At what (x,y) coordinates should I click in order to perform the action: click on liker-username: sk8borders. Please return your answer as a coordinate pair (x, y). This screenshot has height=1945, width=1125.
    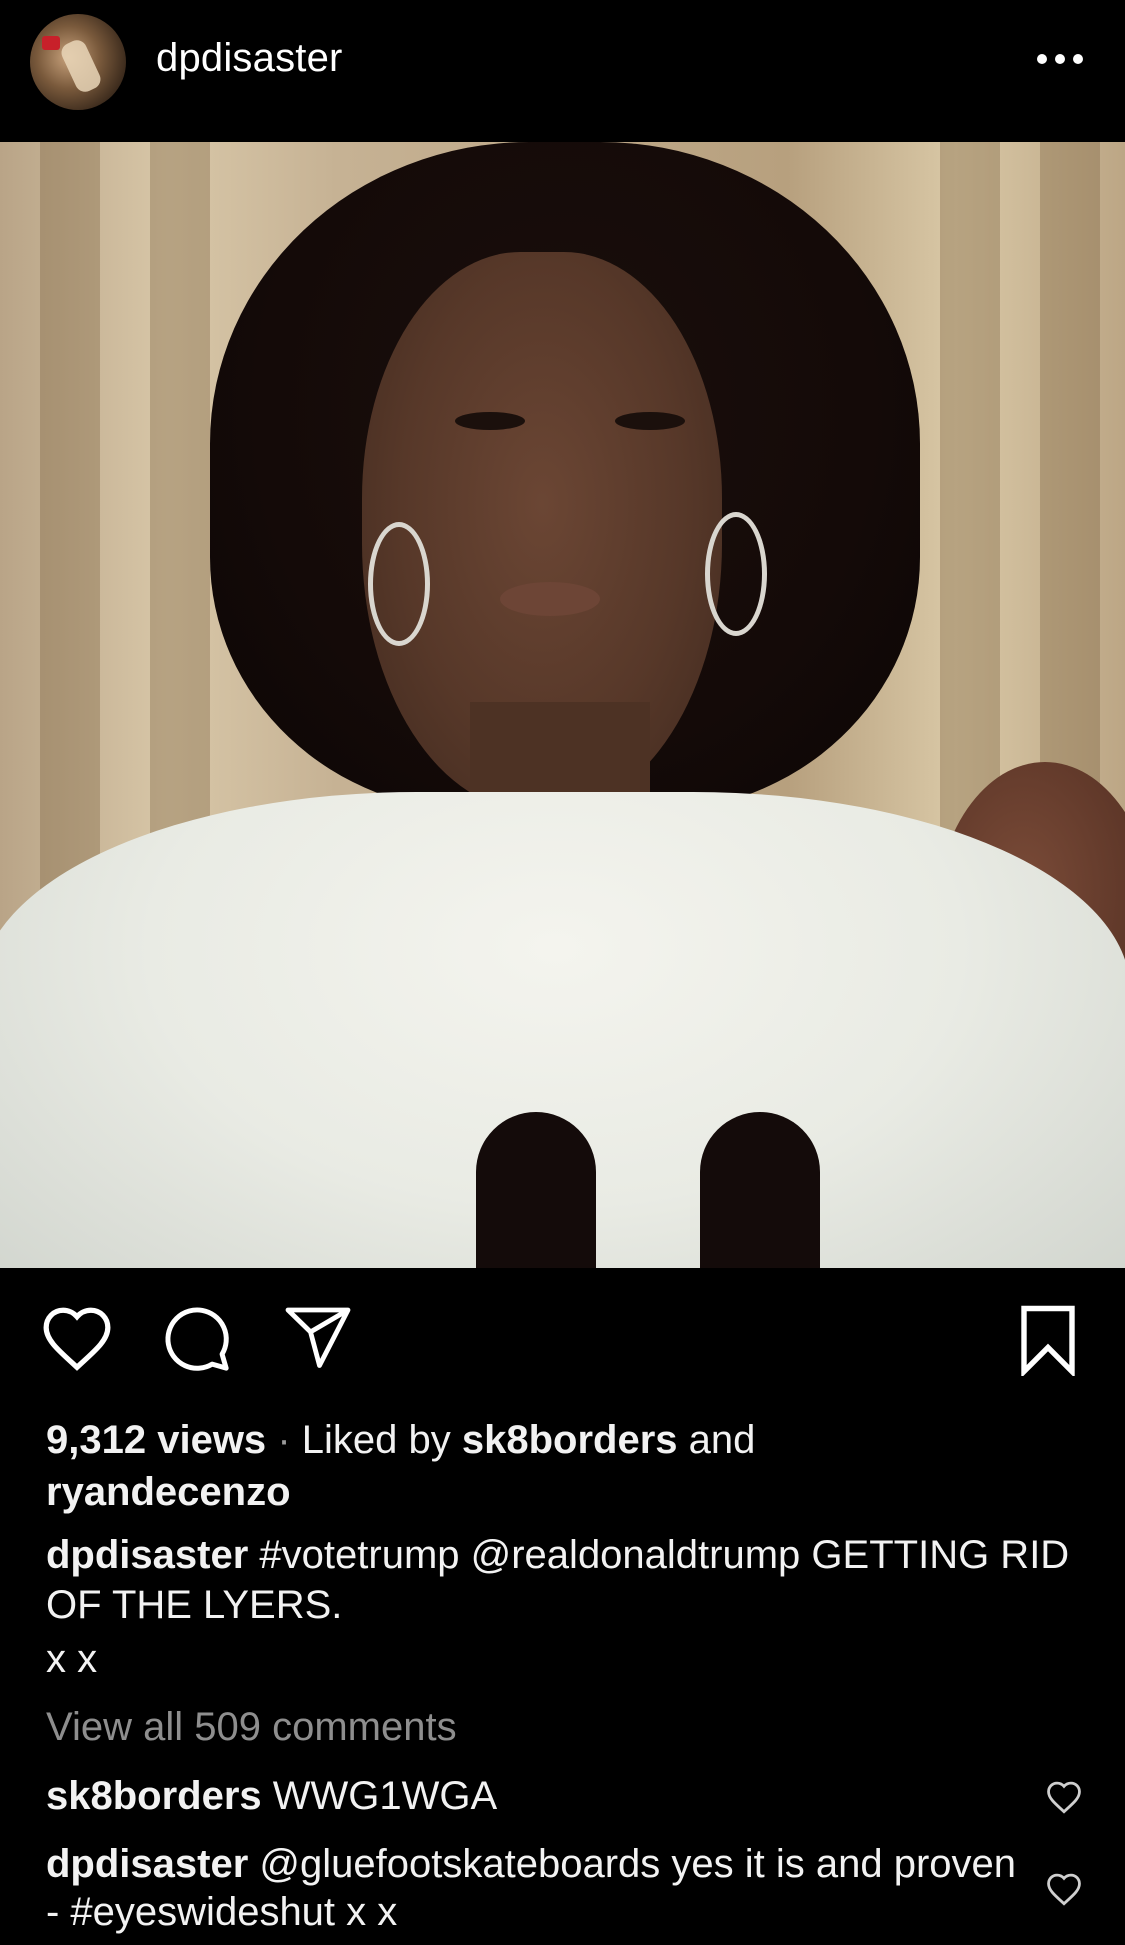
    Looking at the image, I should click on (570, 1440).